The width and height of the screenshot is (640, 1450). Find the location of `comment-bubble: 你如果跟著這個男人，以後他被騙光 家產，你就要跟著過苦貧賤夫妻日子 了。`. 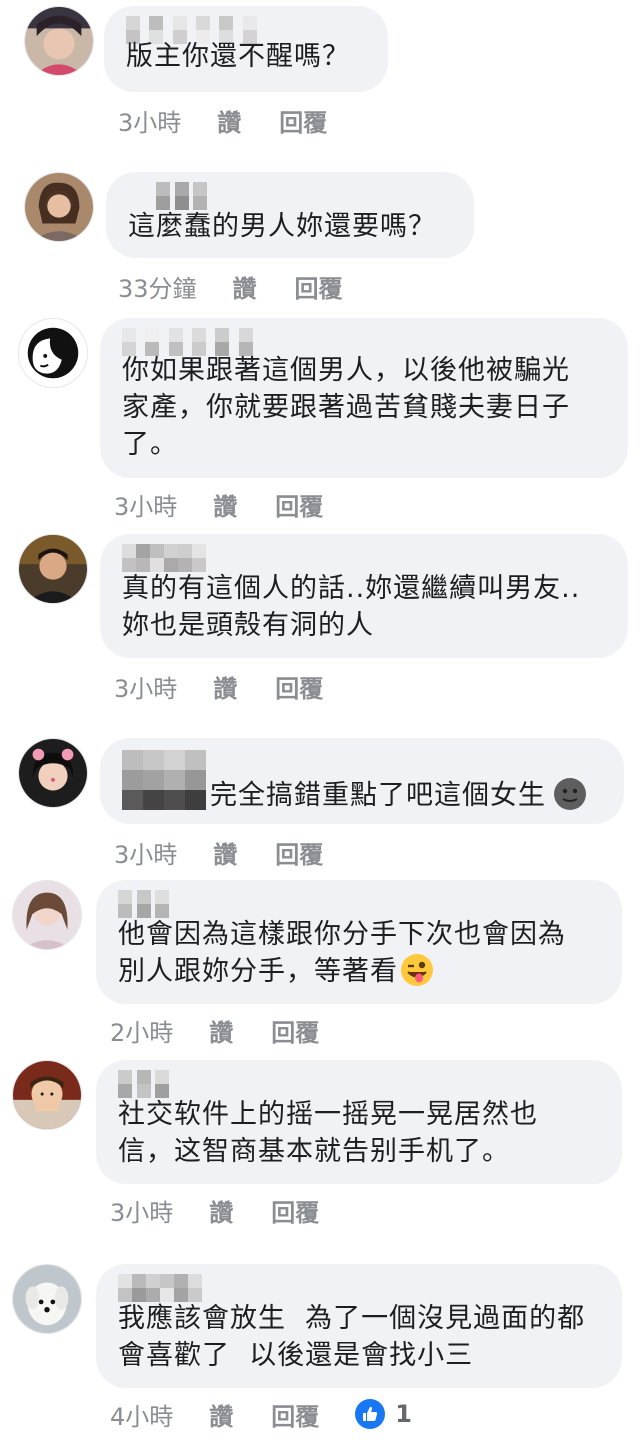

comment-bubble: 你如果跟著這個男人，以後他被騙光 家產，你就要跟著過苦貧賤夫妻日子 了。 is located at coordinates (364, 398).